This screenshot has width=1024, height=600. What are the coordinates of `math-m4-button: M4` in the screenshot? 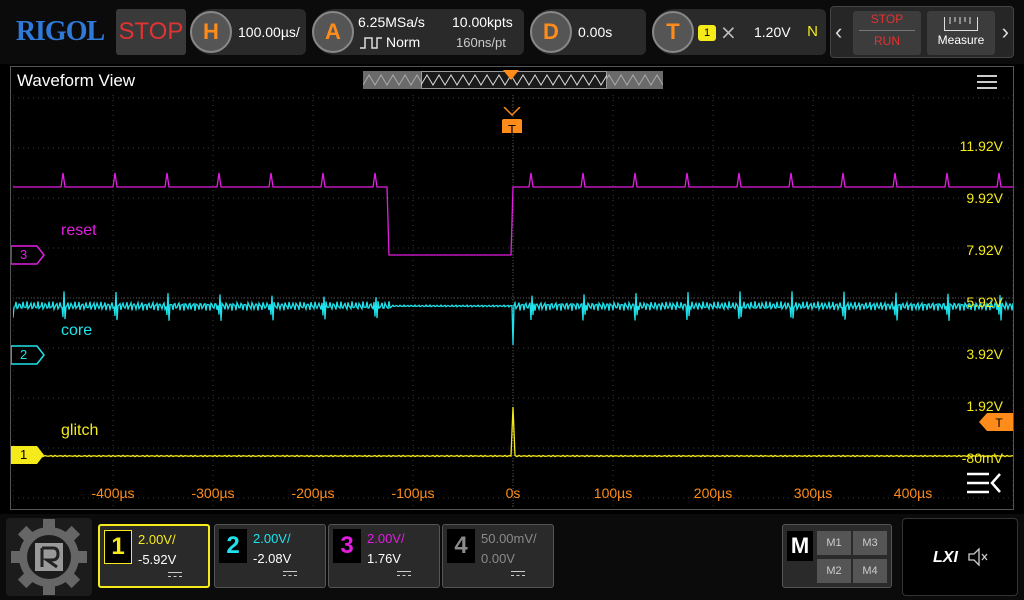 It's located at (870, 571).